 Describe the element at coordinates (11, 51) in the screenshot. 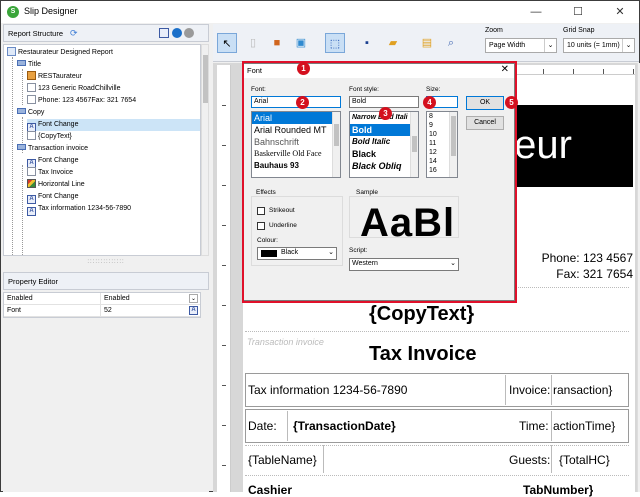

I see `report-icon` at that location.